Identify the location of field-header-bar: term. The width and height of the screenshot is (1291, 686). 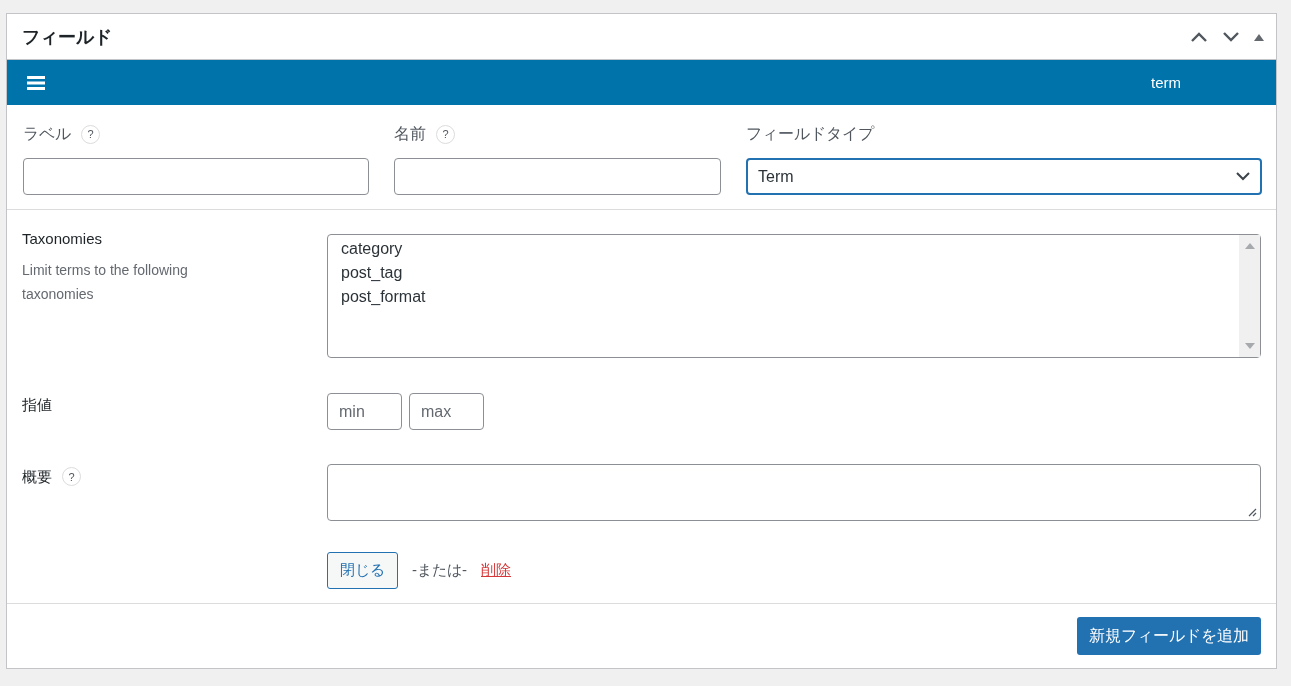
(641, 82).